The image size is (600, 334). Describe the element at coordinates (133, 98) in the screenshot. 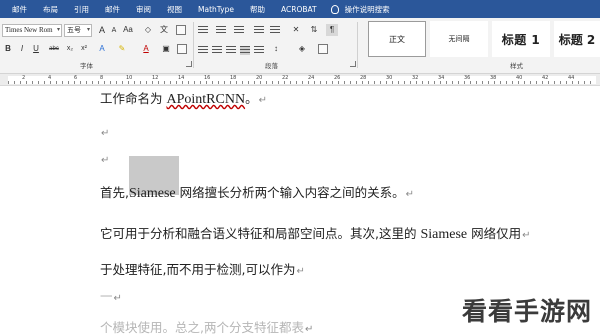

I see `paragraph-1-text: 工作命名为` at that location.